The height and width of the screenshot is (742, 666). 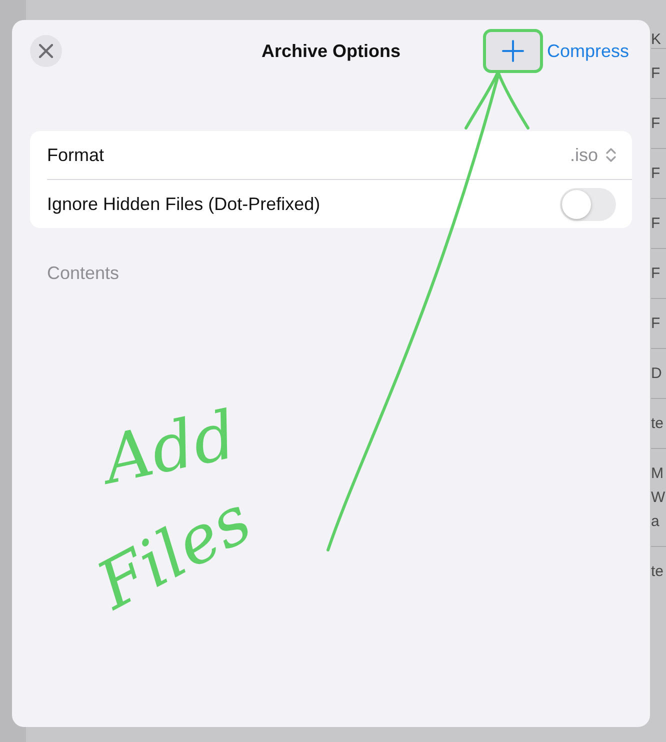 What do you see at coordinates (83, 273) in the screenshot?
I see `section-header: Contents` at bounding box center [83, 273].